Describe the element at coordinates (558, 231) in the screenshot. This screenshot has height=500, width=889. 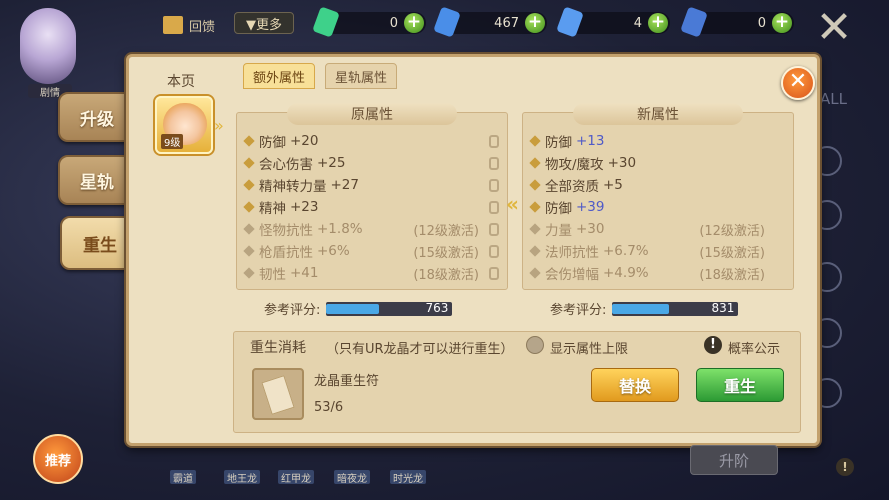
I see `attribute-name: 力量` at that location.